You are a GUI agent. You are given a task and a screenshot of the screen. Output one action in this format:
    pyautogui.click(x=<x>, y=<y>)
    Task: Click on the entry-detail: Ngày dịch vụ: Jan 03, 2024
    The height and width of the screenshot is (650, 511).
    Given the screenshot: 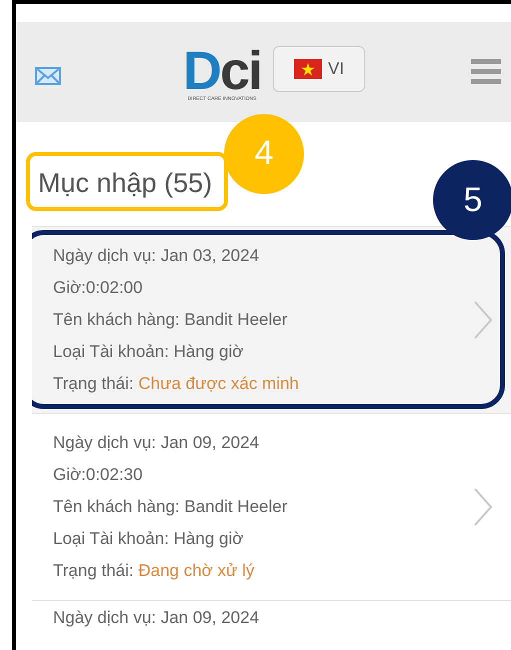 What is the action you would take?
    pyautogui.click(x=156, y=256)
    